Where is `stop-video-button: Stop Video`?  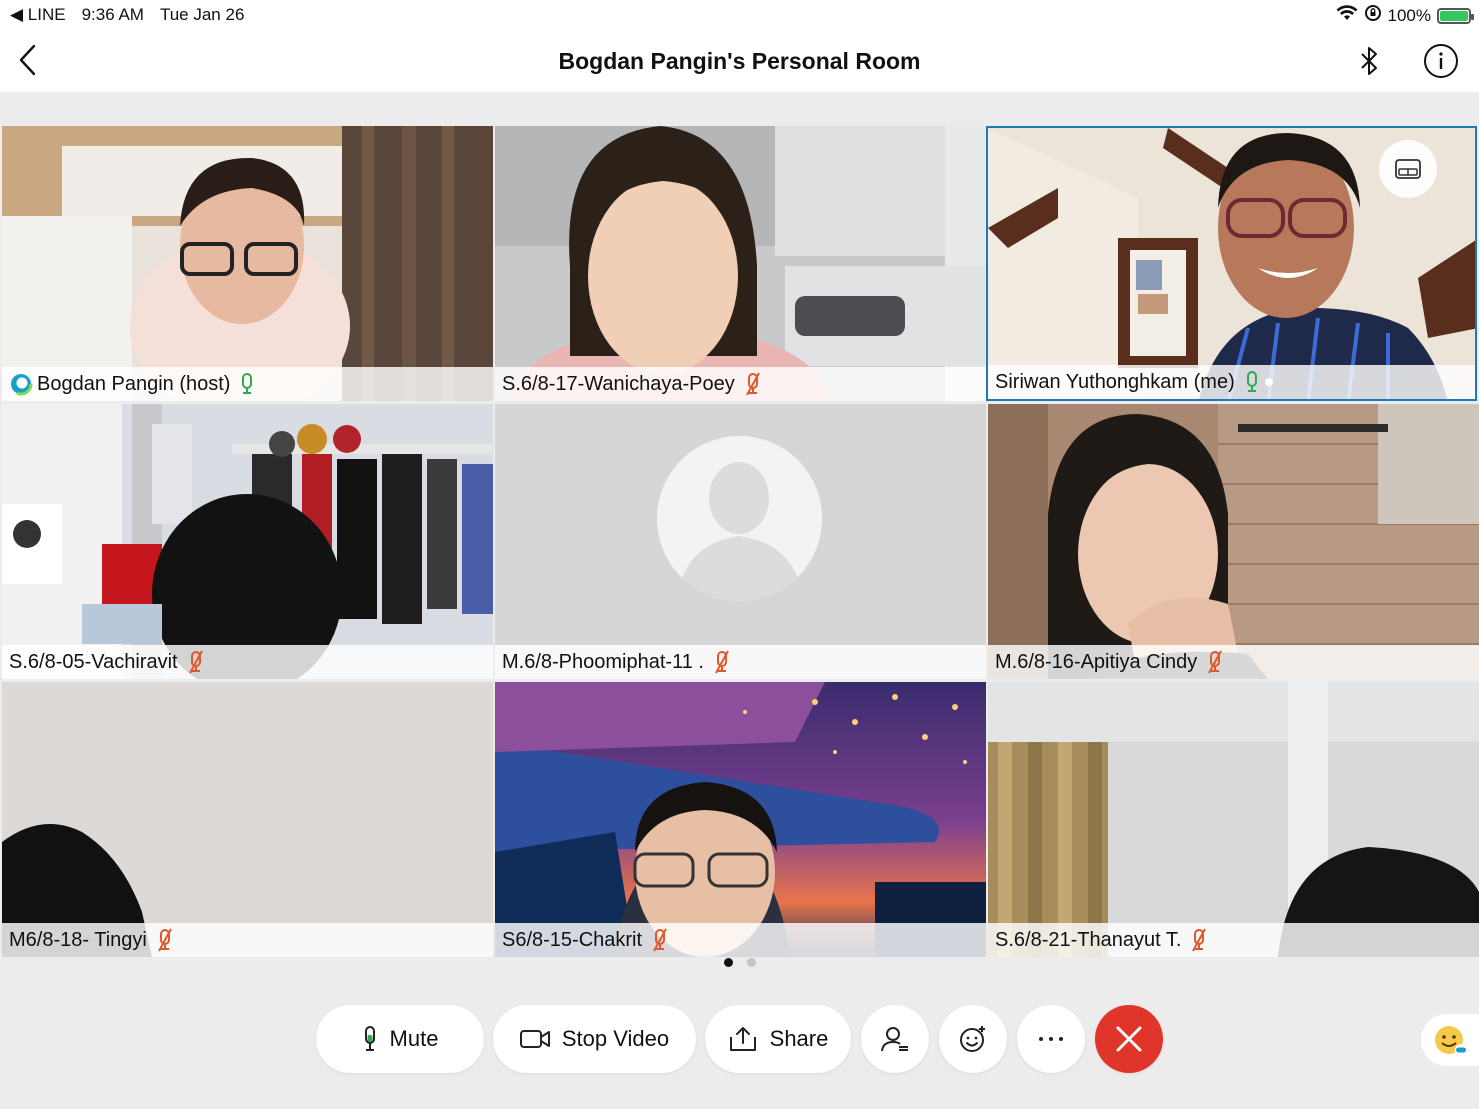 stop-video-button: Stop Video is located at coordinates (594, 1039).